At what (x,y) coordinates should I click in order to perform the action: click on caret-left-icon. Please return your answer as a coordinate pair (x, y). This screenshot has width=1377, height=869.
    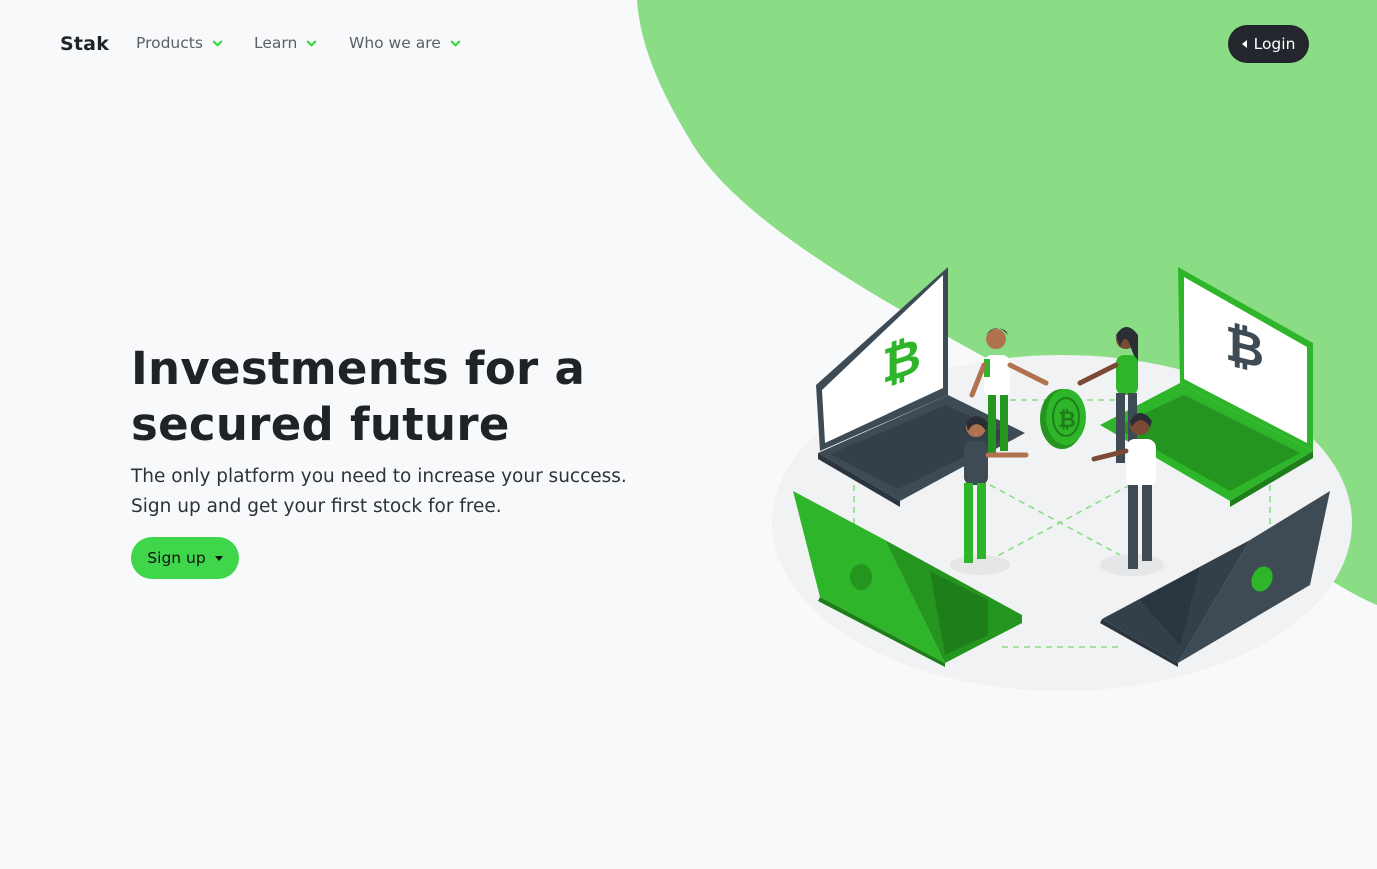
    Looking at the image, I should click on (1244, 44).